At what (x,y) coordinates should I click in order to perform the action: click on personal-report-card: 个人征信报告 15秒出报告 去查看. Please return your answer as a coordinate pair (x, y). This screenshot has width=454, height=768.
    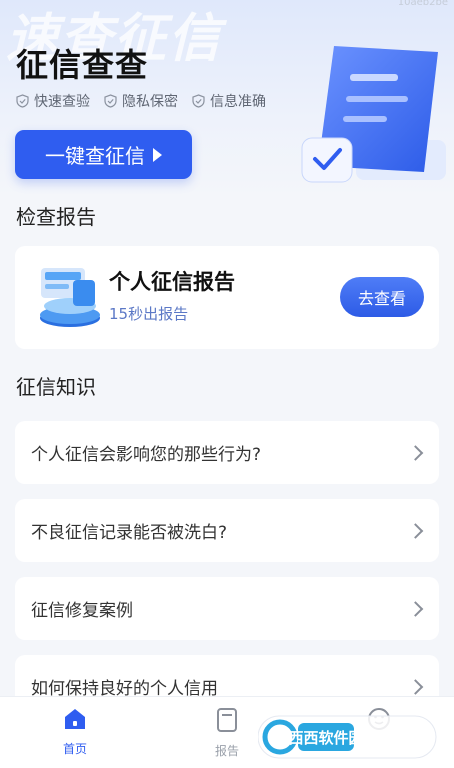
    Looking at the image, I should click on (227, 297).